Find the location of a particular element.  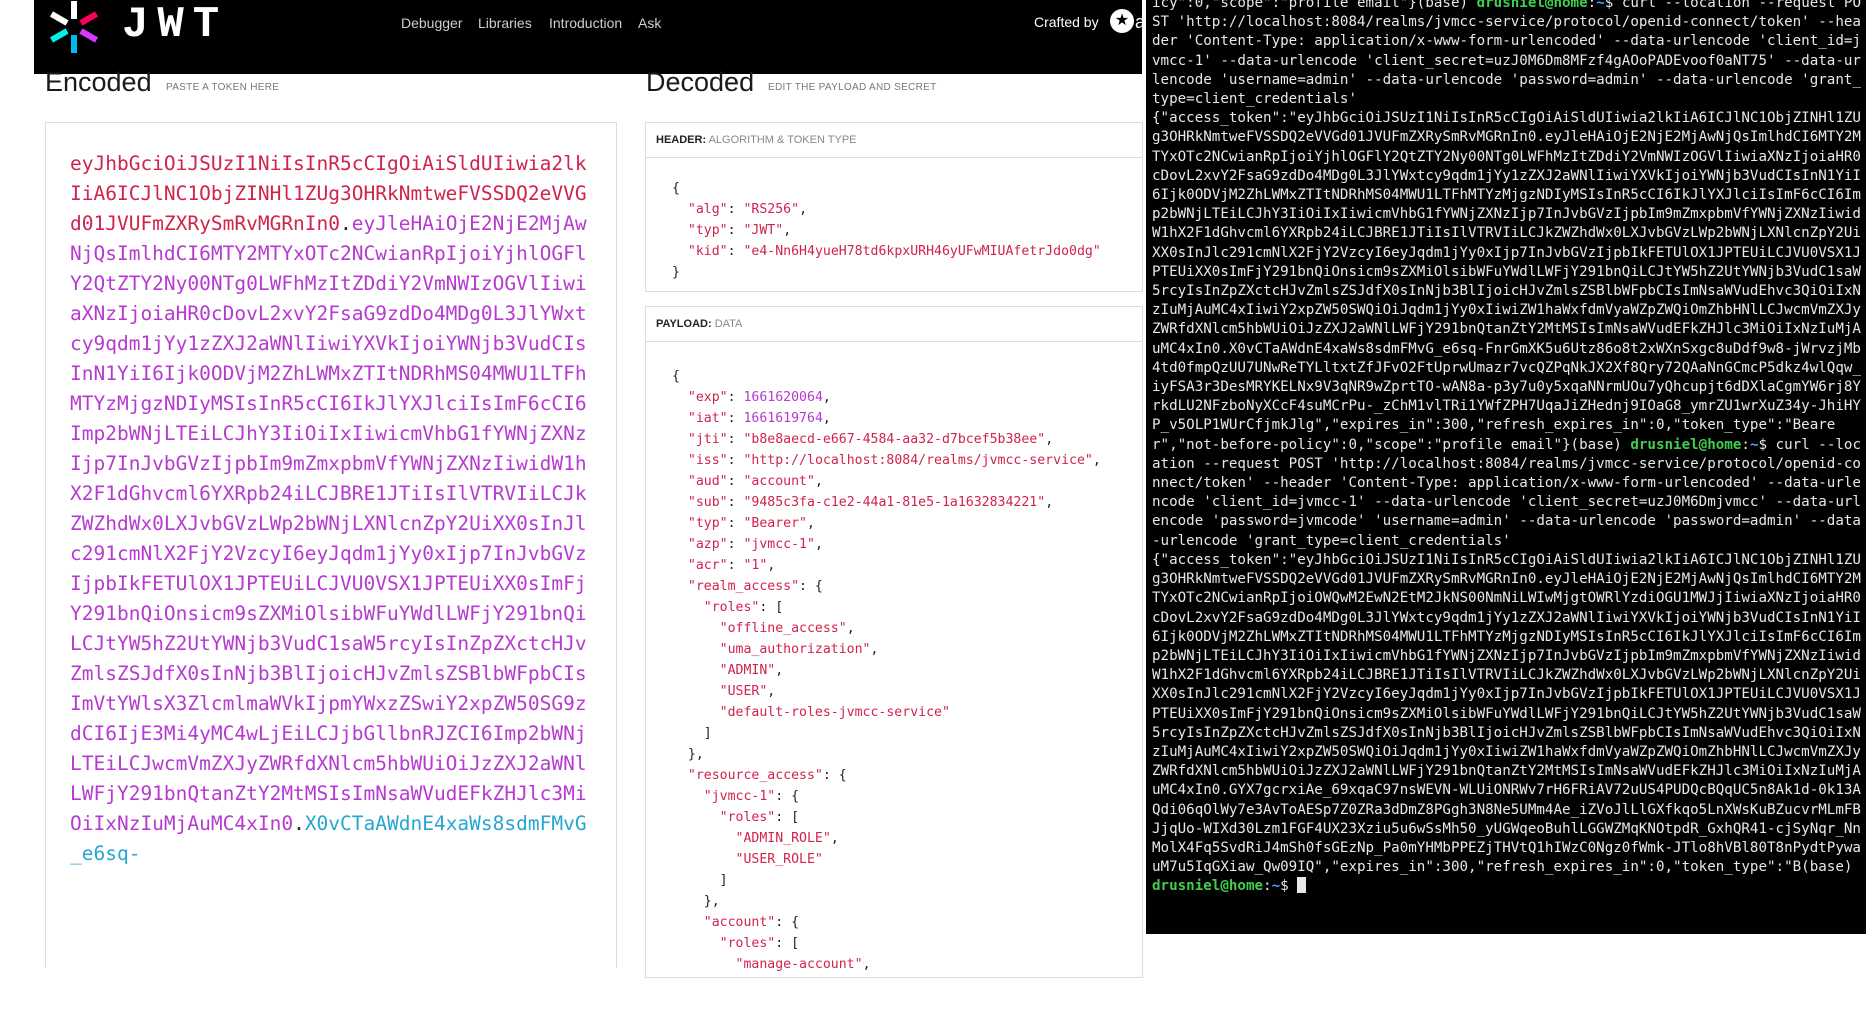

payload-json-line: "manage-account", is located at coordinates (803, 964).